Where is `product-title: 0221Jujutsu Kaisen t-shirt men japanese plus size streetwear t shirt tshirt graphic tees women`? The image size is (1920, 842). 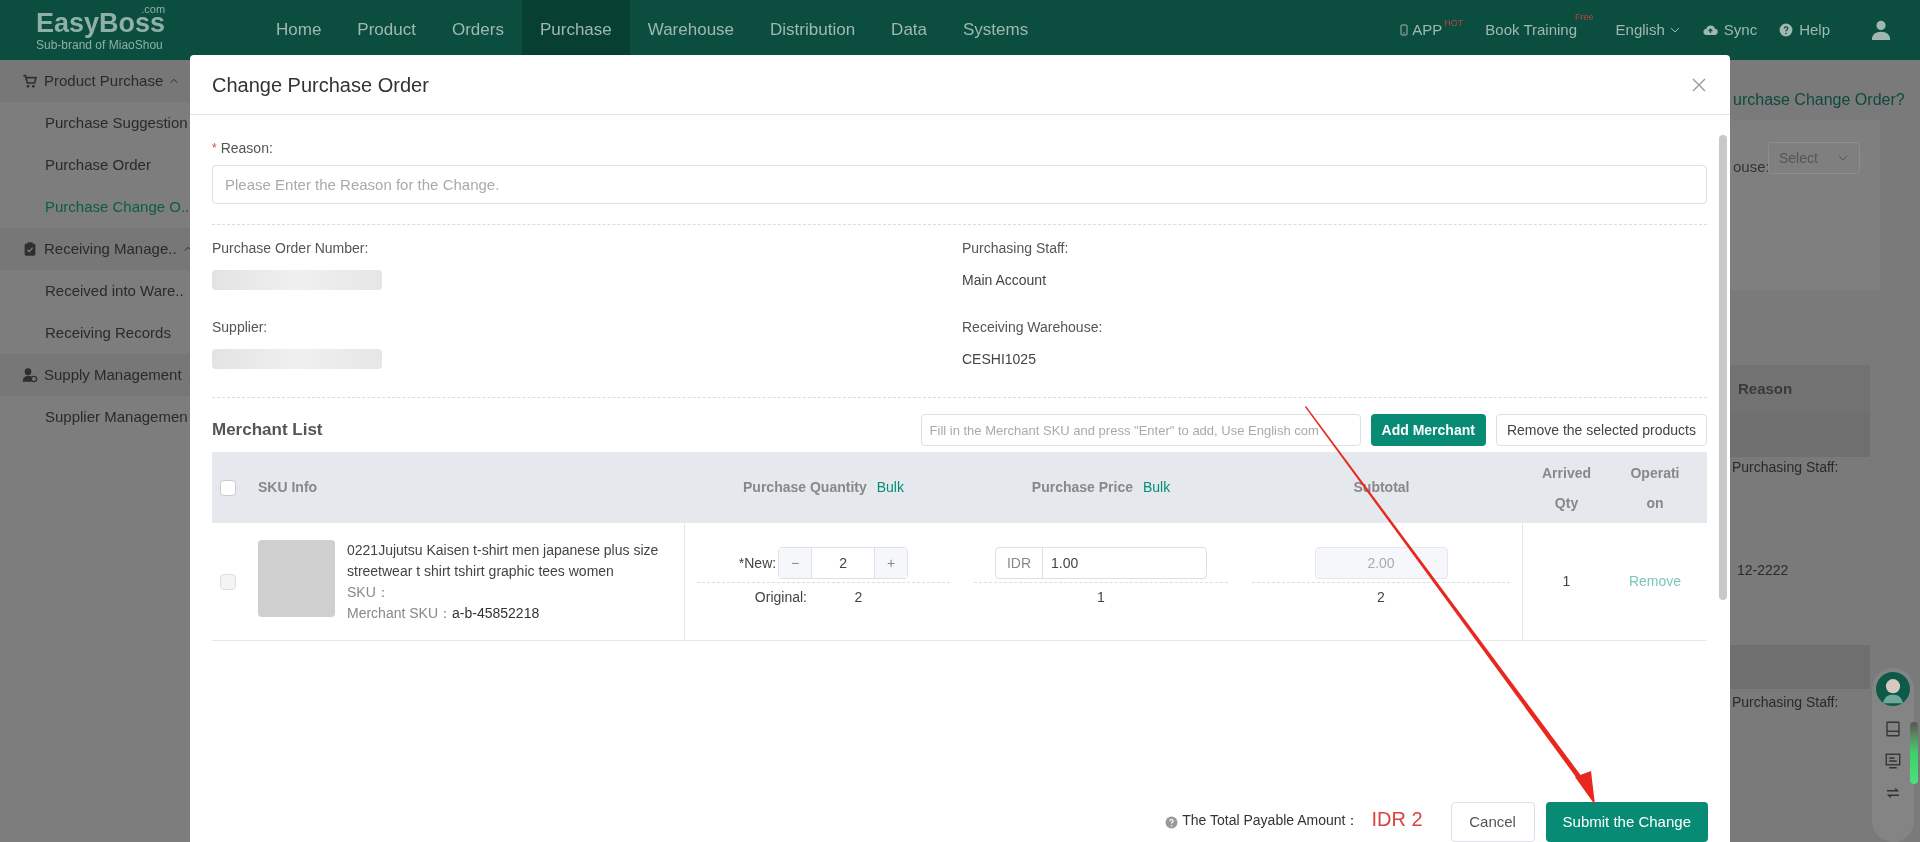 product-title: 0221Jujutsu Kaisen t-shirt men japanese plus size streetwear t shirt tshirt graphic tees women is located at coordinates (503, 561).